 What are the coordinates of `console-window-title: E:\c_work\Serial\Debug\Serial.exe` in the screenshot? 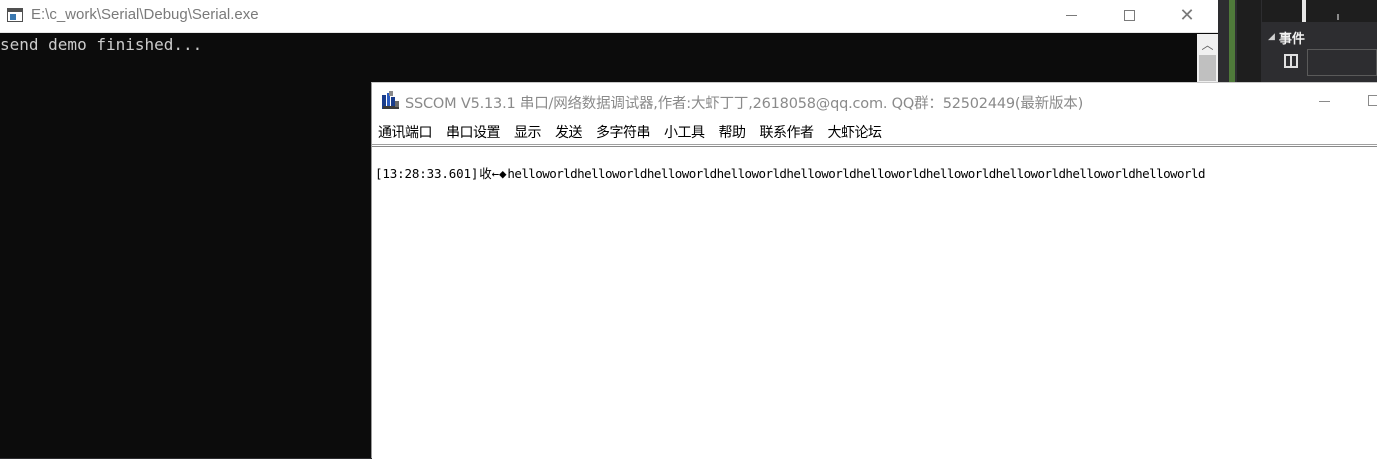 It's located at (145, 14).